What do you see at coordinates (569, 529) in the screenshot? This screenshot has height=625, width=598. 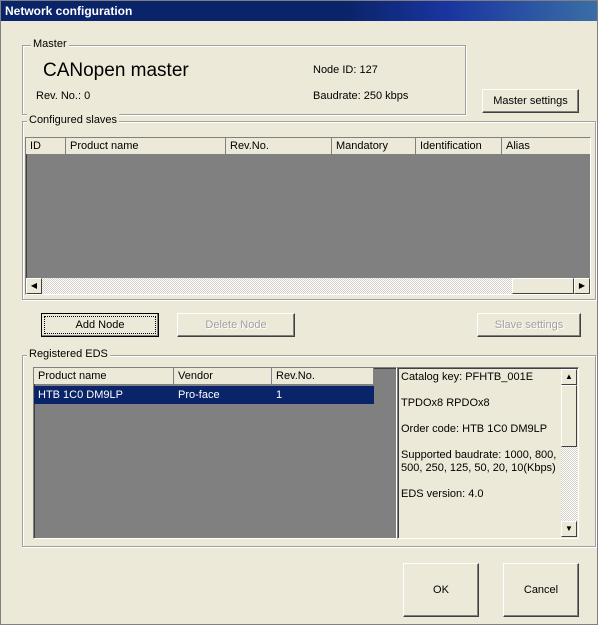 I see `scroll-down-icon: ▼` at bounding box center [569, 529].